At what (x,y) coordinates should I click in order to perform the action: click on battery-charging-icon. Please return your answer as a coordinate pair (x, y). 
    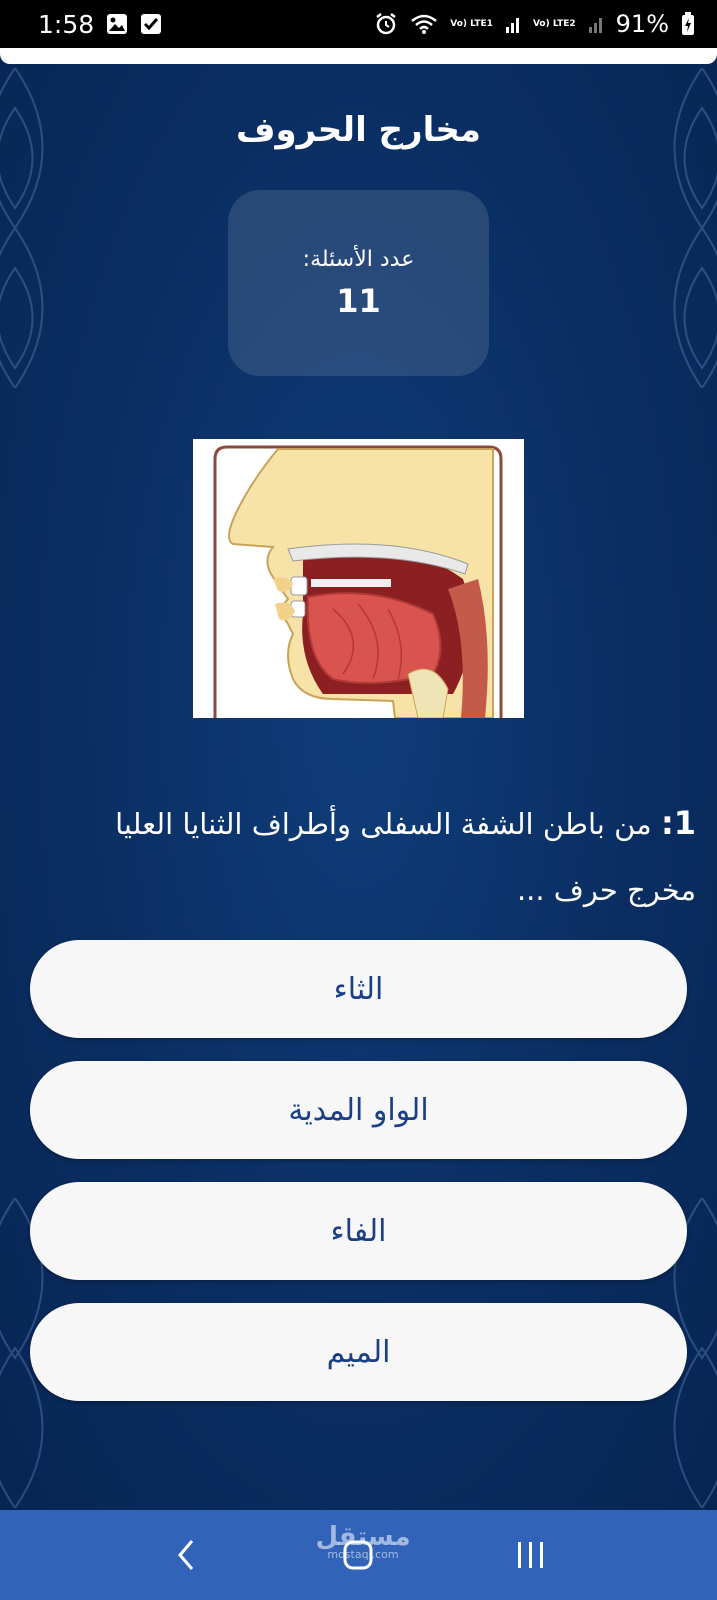
    Looking at the image, I should click on (688, 24).